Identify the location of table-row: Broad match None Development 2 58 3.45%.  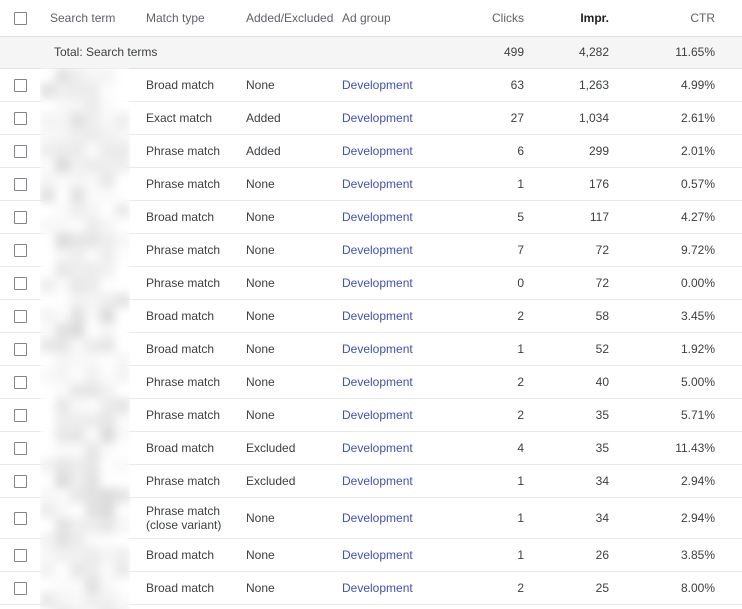
(371, 316).